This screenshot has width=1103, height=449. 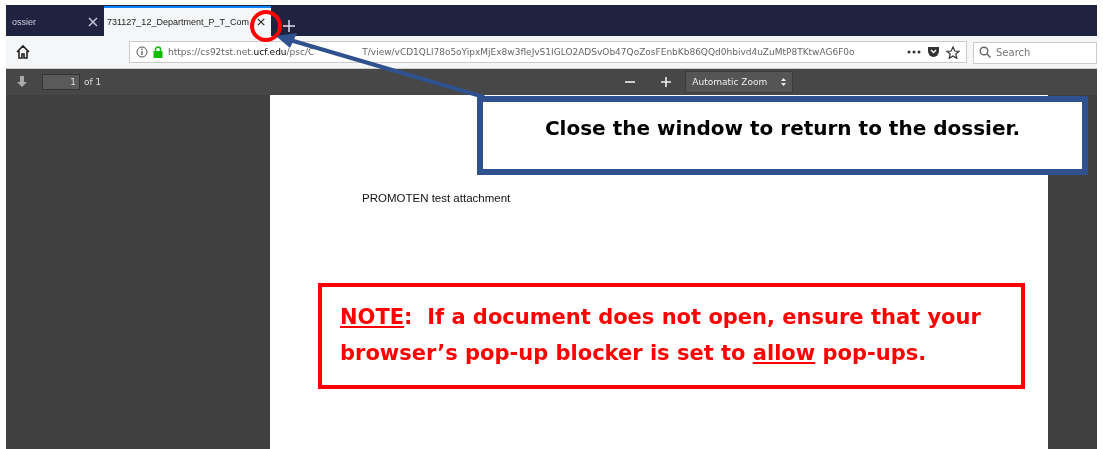 What do you see at coordinates (953, 52) in the screenshot?
I see `star-icon` at bounding box center [953, 52].